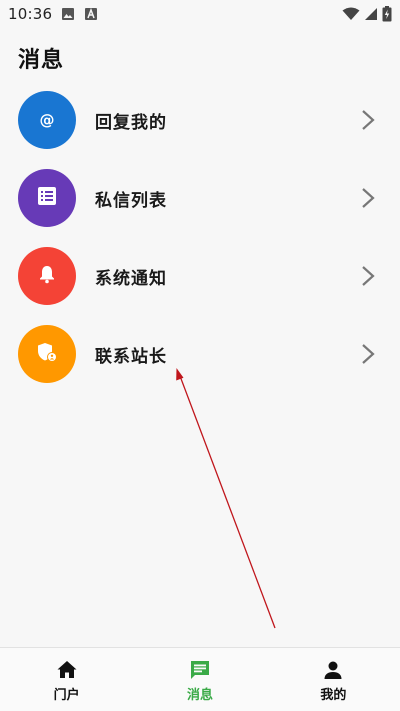  What do you see at coordinates (131, 278) in the screenshot?
I see `list-item-label: 系统通知` at bounding box center [131, 278].